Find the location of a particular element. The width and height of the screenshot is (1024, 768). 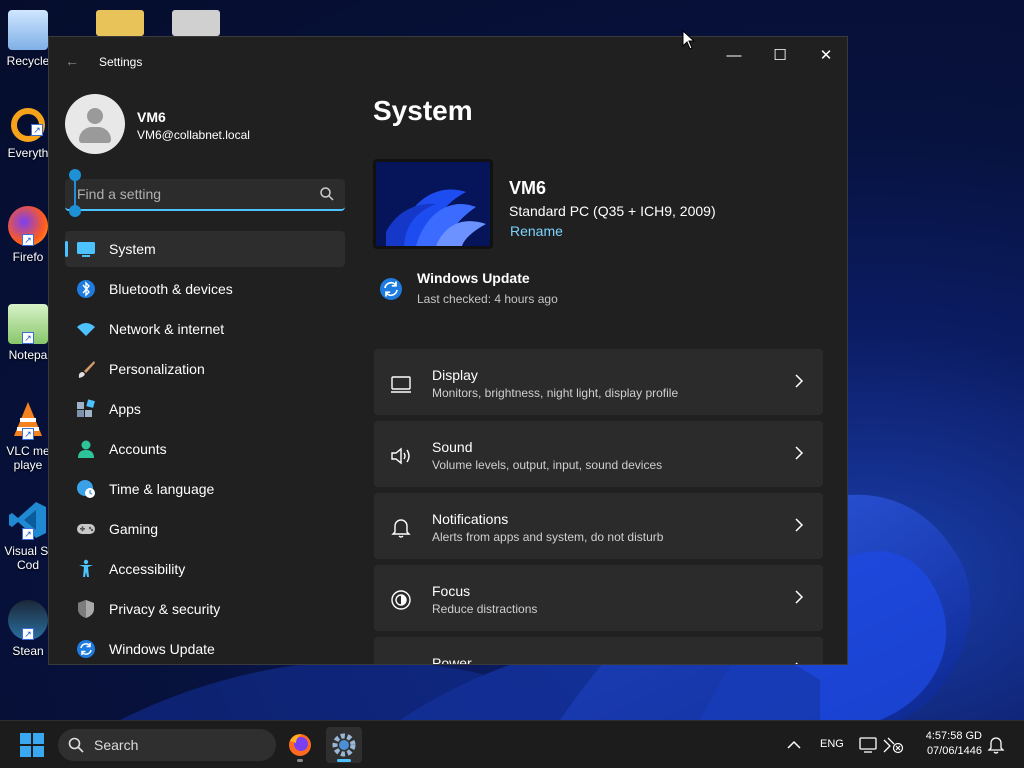

taskbar-settings is located at coordinates (344, 745).